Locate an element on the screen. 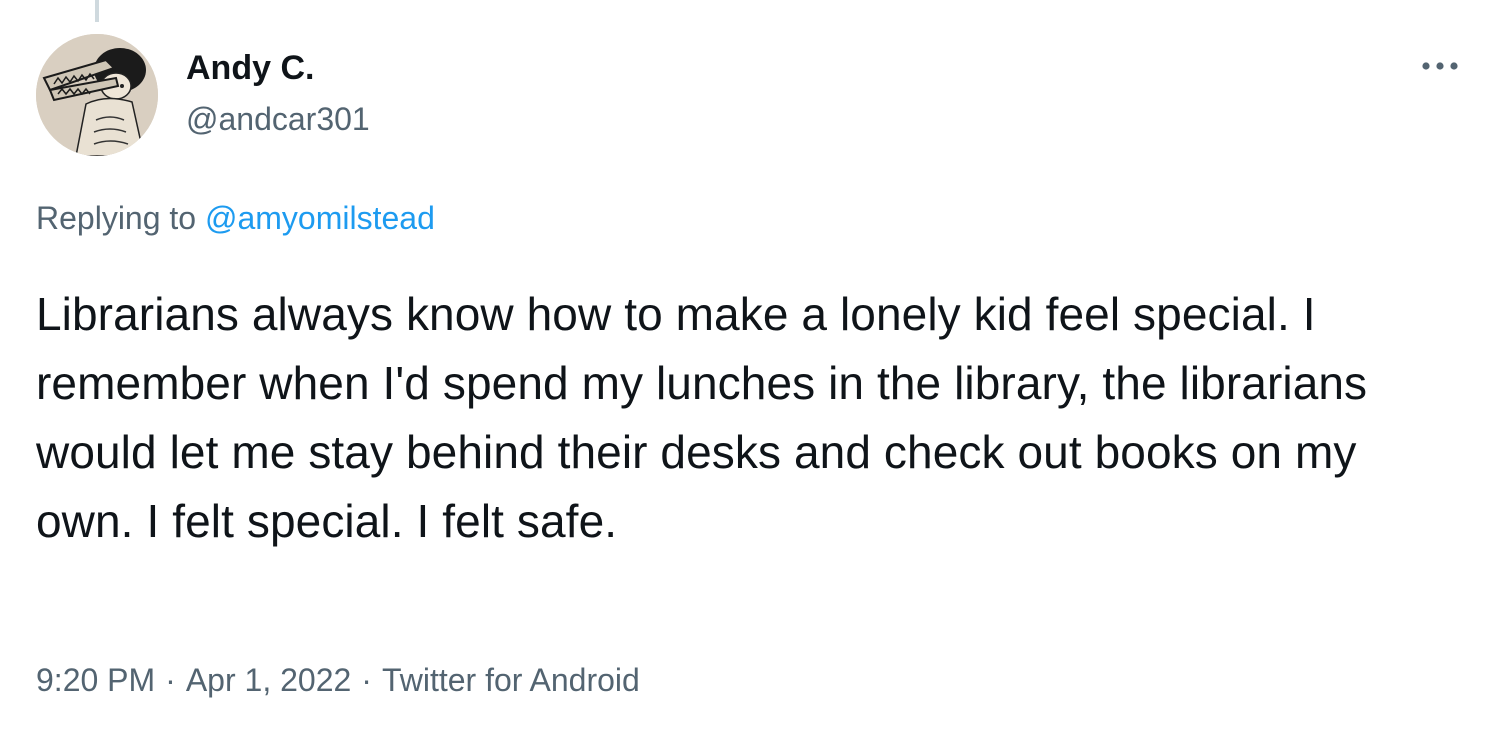  author-handle: @andcar301 is located at coordinates (278, 119).